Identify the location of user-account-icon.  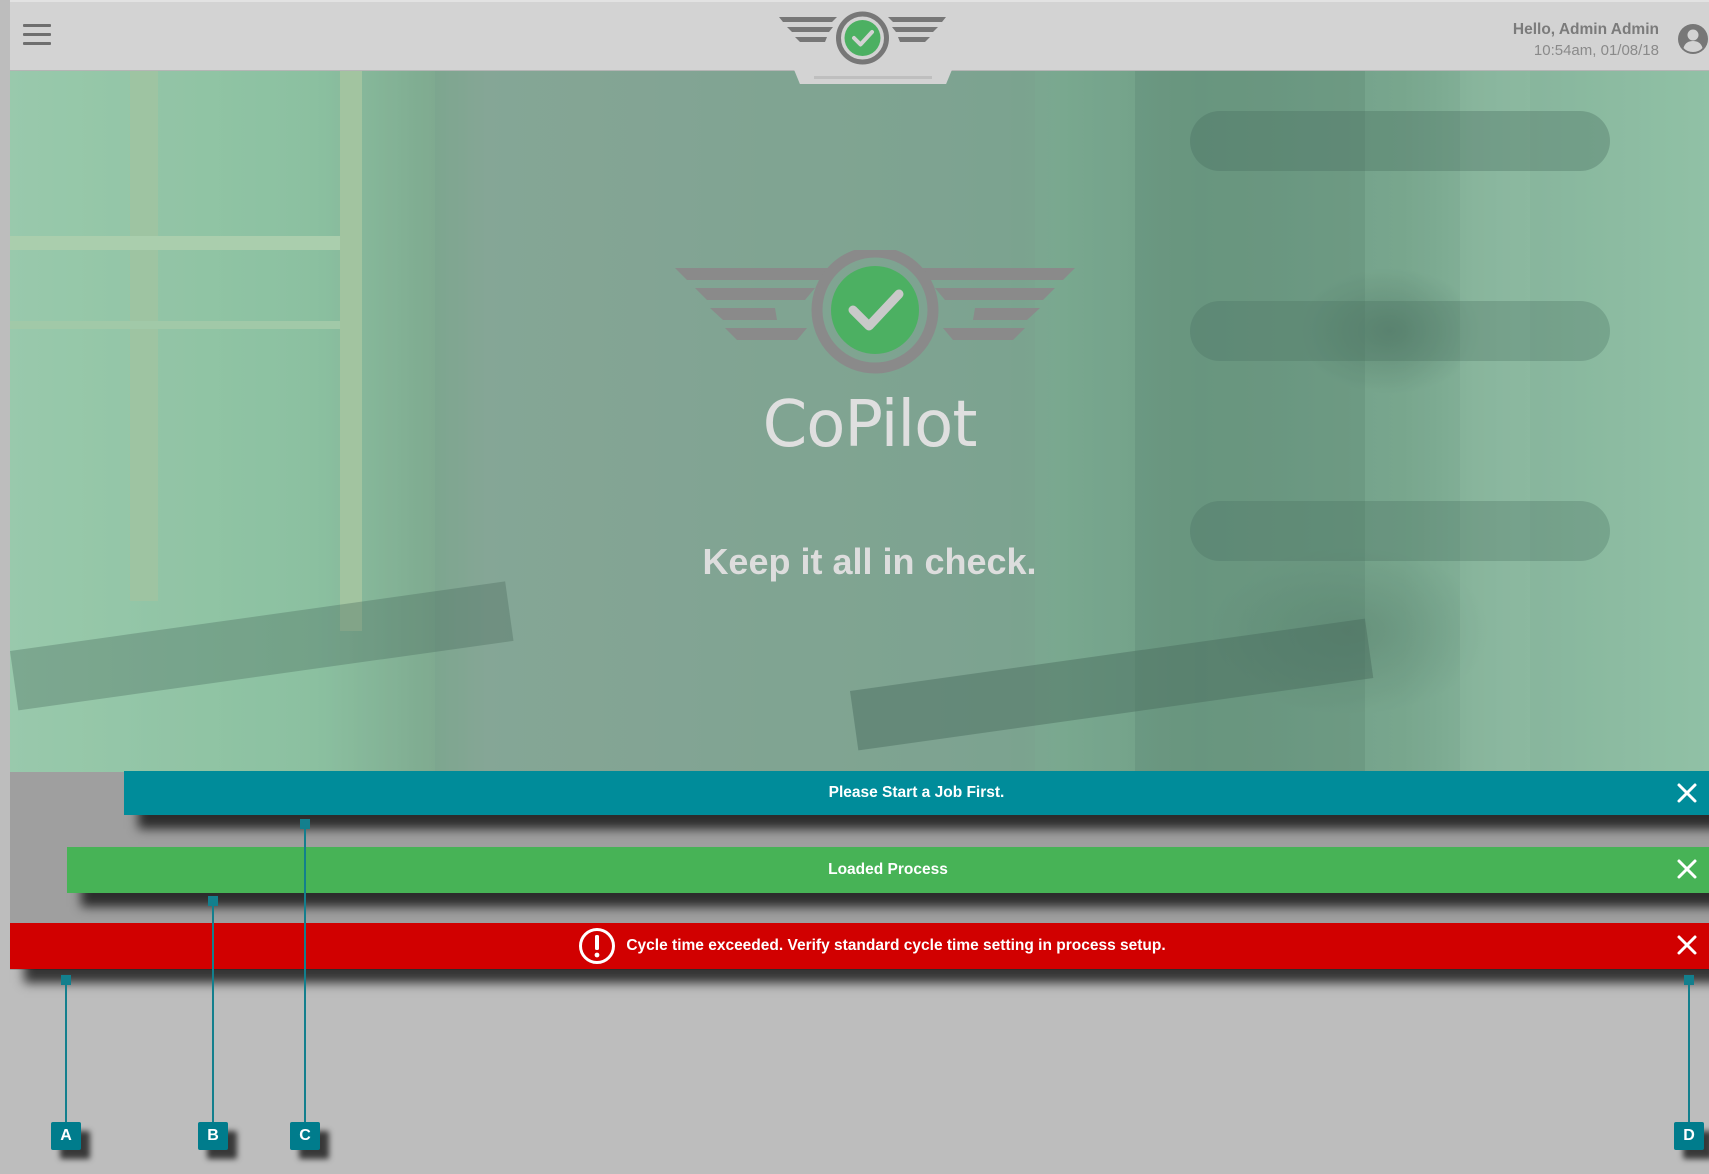
(1693, 39).